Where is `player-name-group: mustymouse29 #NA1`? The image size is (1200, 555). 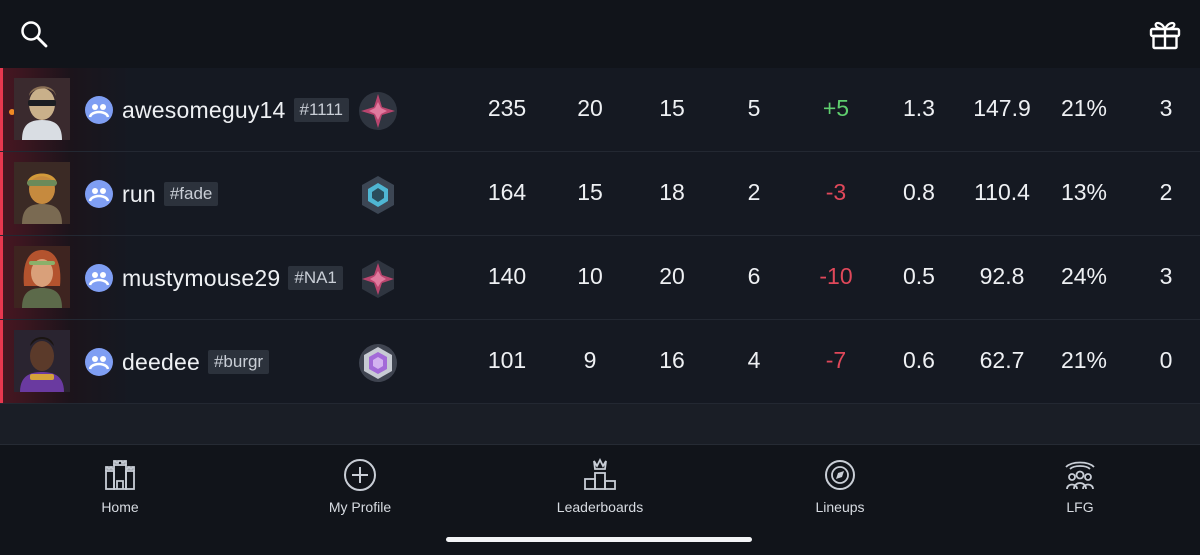
player-name-group: mustymouse29 #NA1 is located at coordinates (232, 278).